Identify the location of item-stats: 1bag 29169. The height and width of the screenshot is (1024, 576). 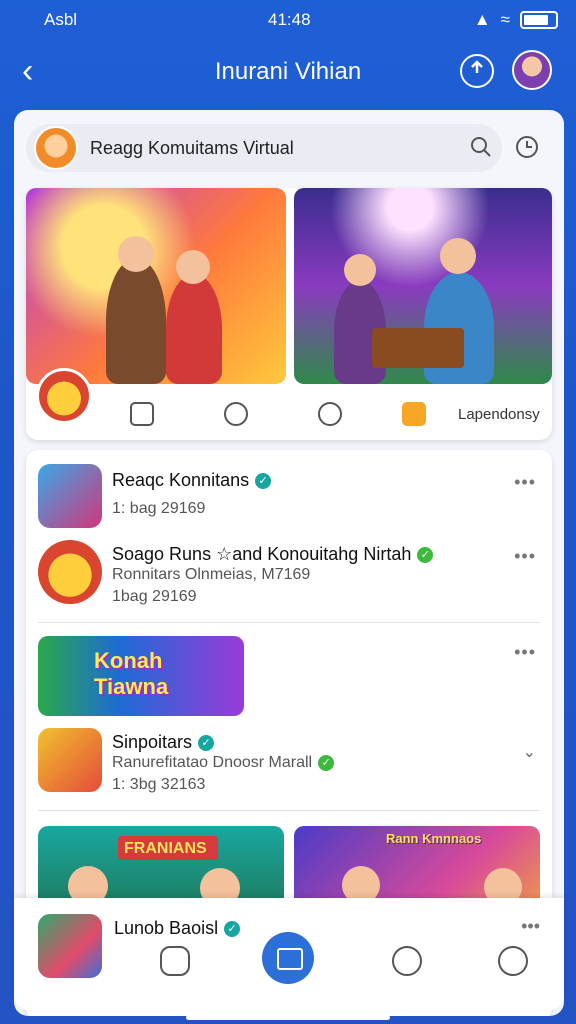
(154, 596).